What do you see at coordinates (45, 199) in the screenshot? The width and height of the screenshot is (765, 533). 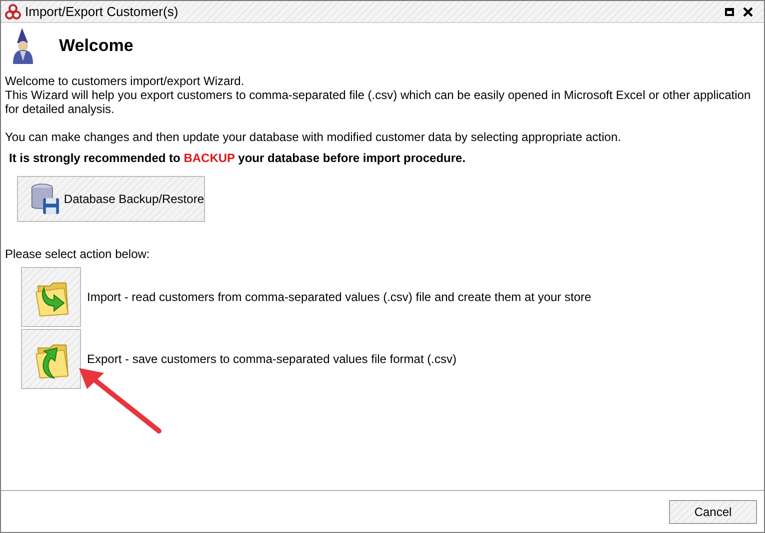 I see `database-disk-icon` at bounding box center [45, 199].